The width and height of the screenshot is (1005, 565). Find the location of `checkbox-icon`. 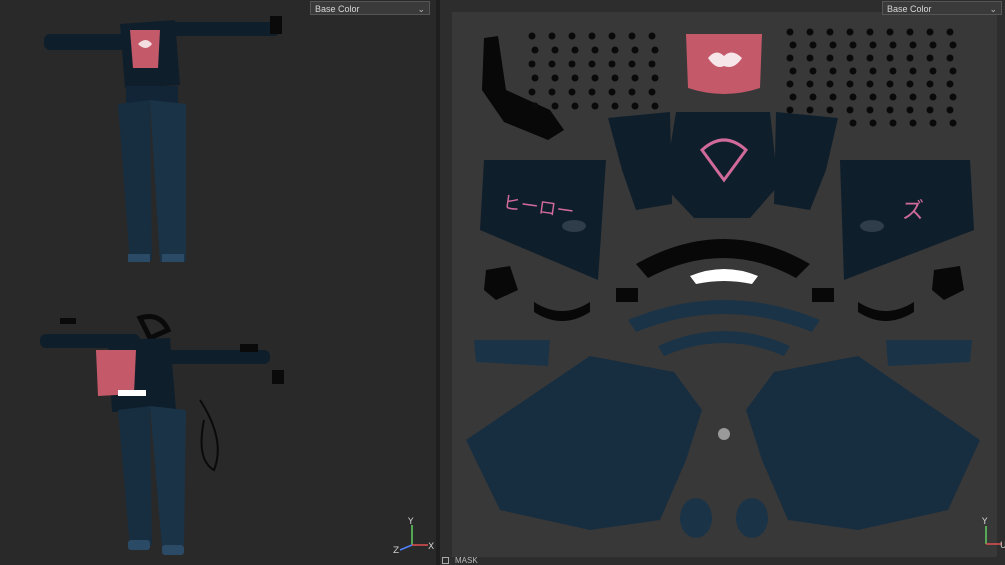

checkbox-icon is located at coordinates (445, 560).